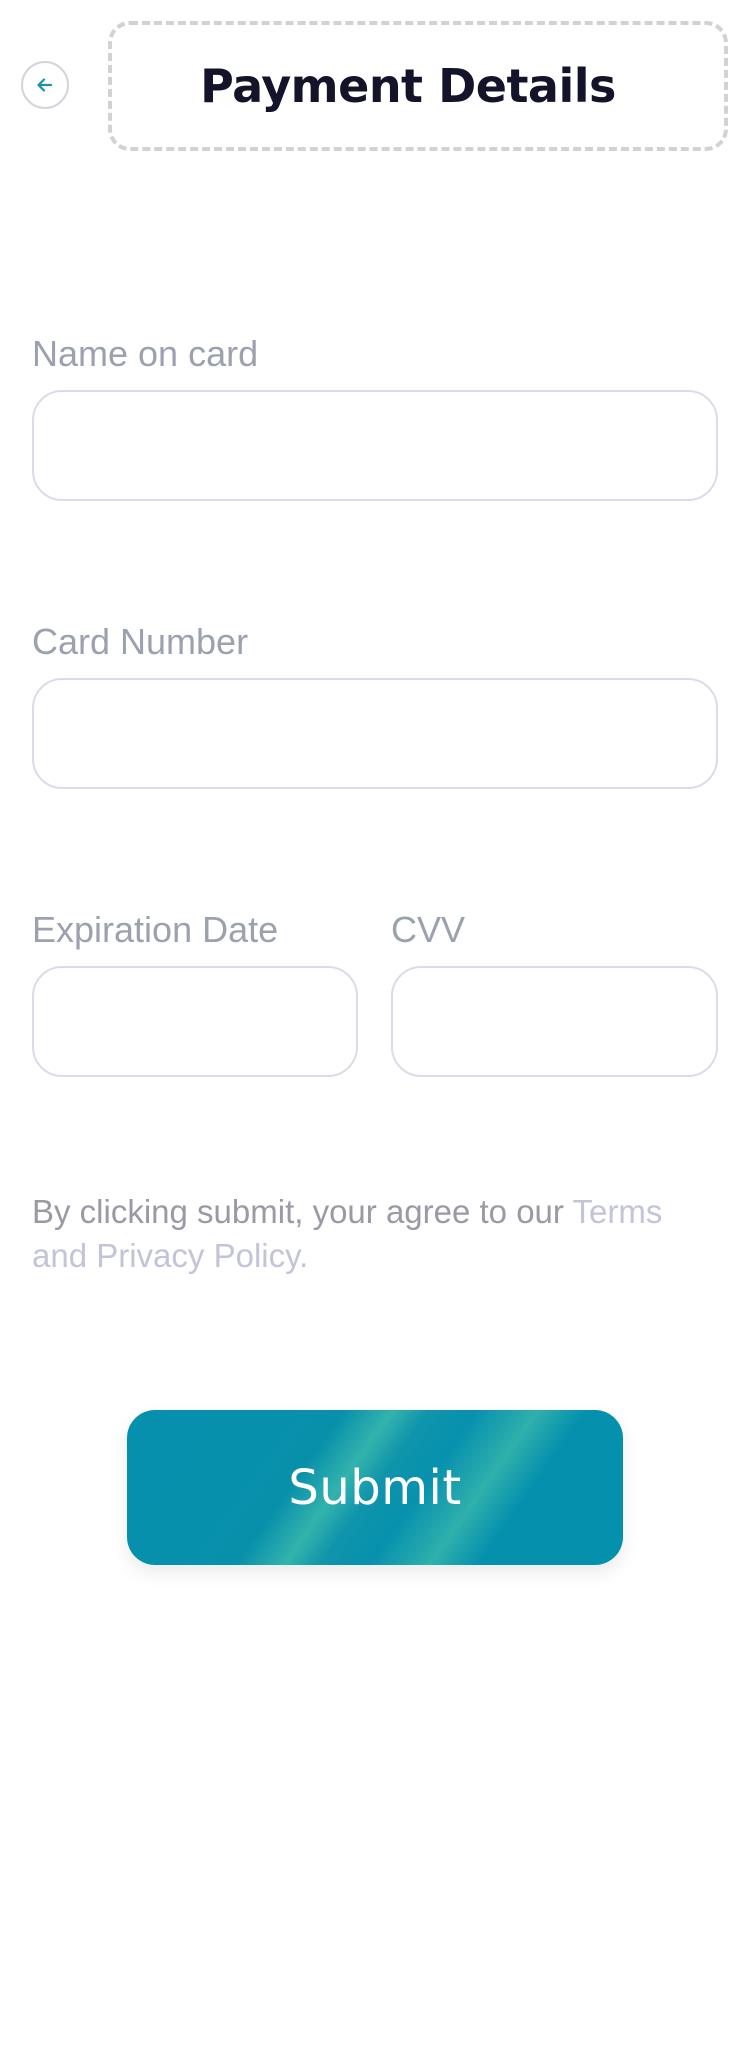 Image resolution: width=750 pixels, height=2048 pixels. I want to click on name-on-card-input, so click(375, 445).